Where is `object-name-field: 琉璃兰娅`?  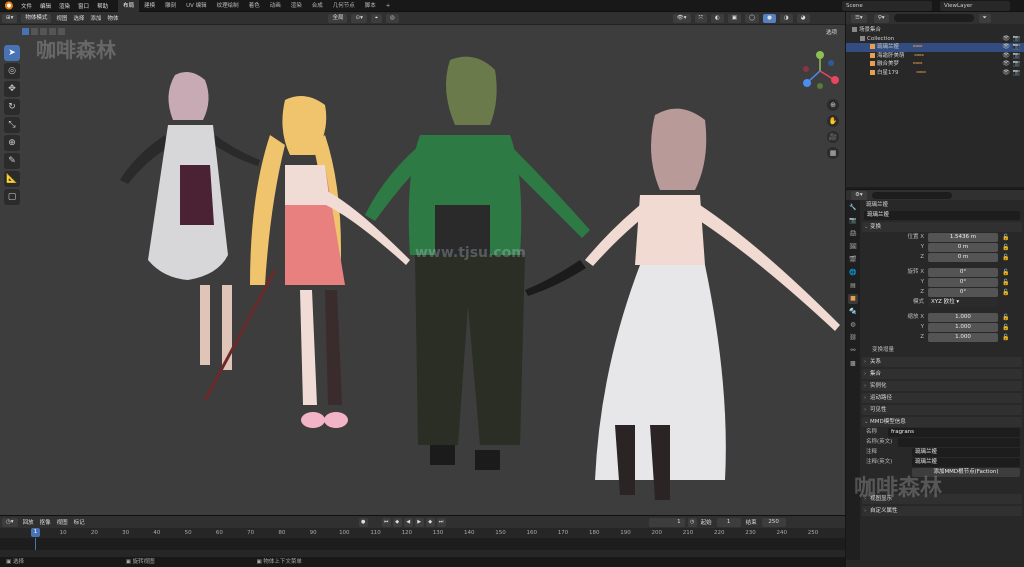 object-name-field: 琉璃兰娅 is located at coordinates (942, 215).